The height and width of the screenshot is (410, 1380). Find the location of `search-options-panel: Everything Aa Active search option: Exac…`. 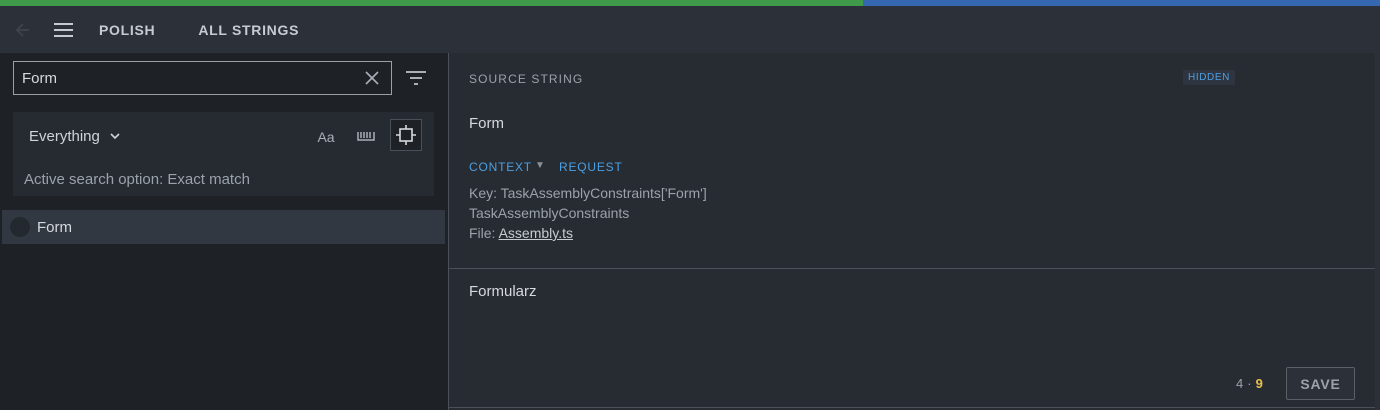

search-options-panel: Everything Aa Active search option: Exac… is located at coordinates (223, 154).